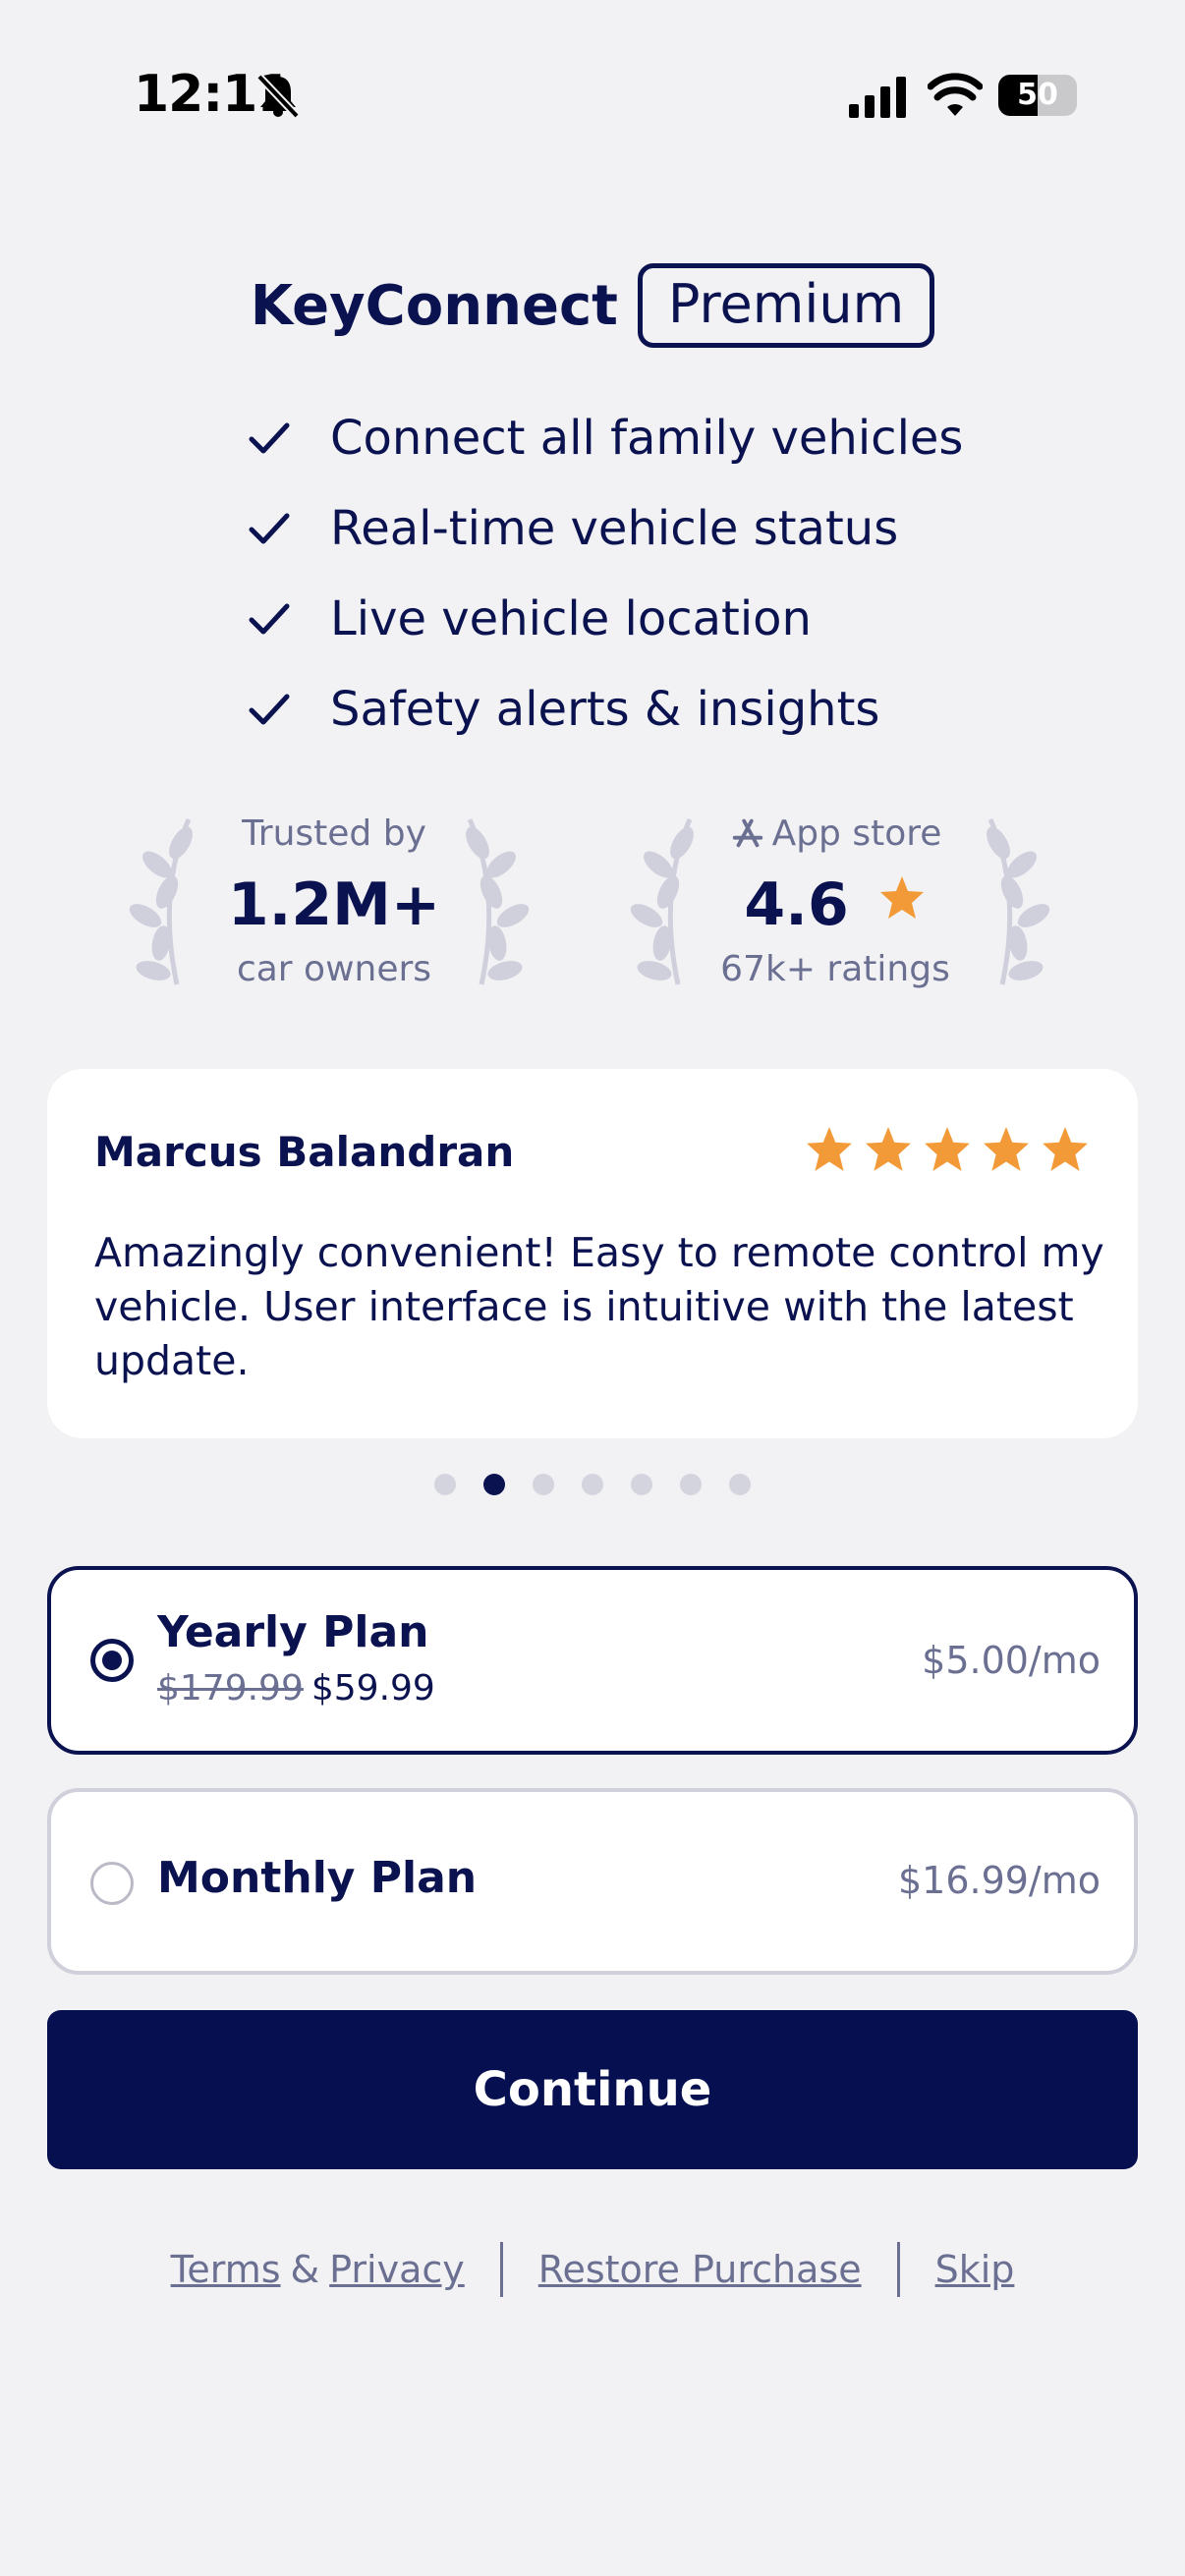 The image size is (1185, 2576). I want to click on app-store-icon, so click(747, 833).